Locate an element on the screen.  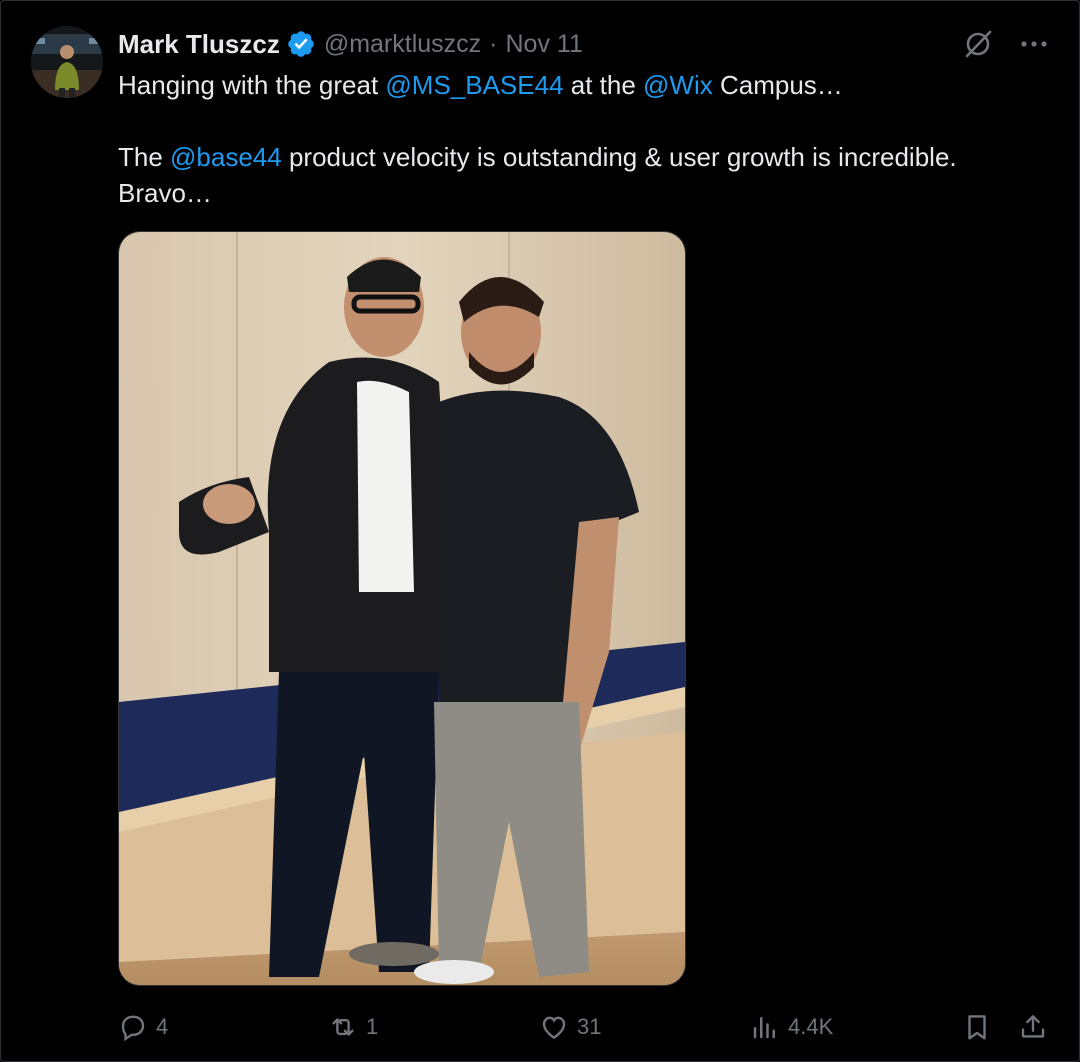
reply-button: 4 is located at coordinates (143, 1027).